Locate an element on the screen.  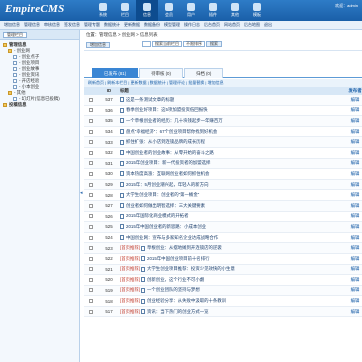
top-nav-item: 系统 is located at coordinates (103, 10).